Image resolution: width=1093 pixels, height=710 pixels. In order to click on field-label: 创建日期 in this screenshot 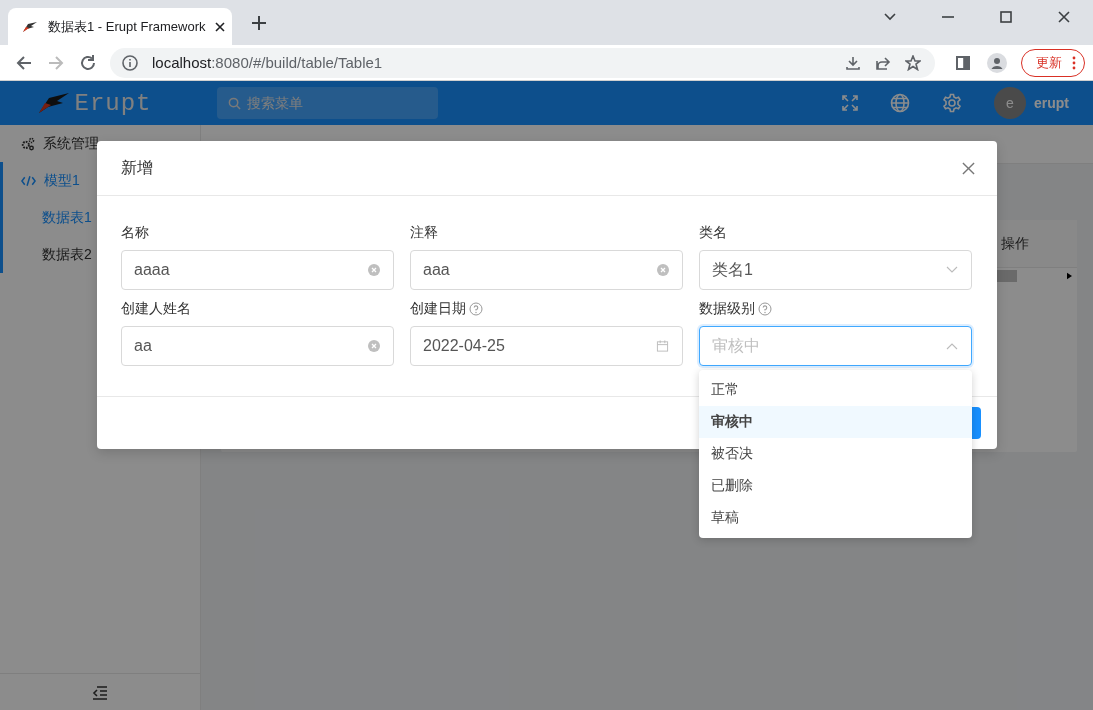, I will do `click(438, 309)`.